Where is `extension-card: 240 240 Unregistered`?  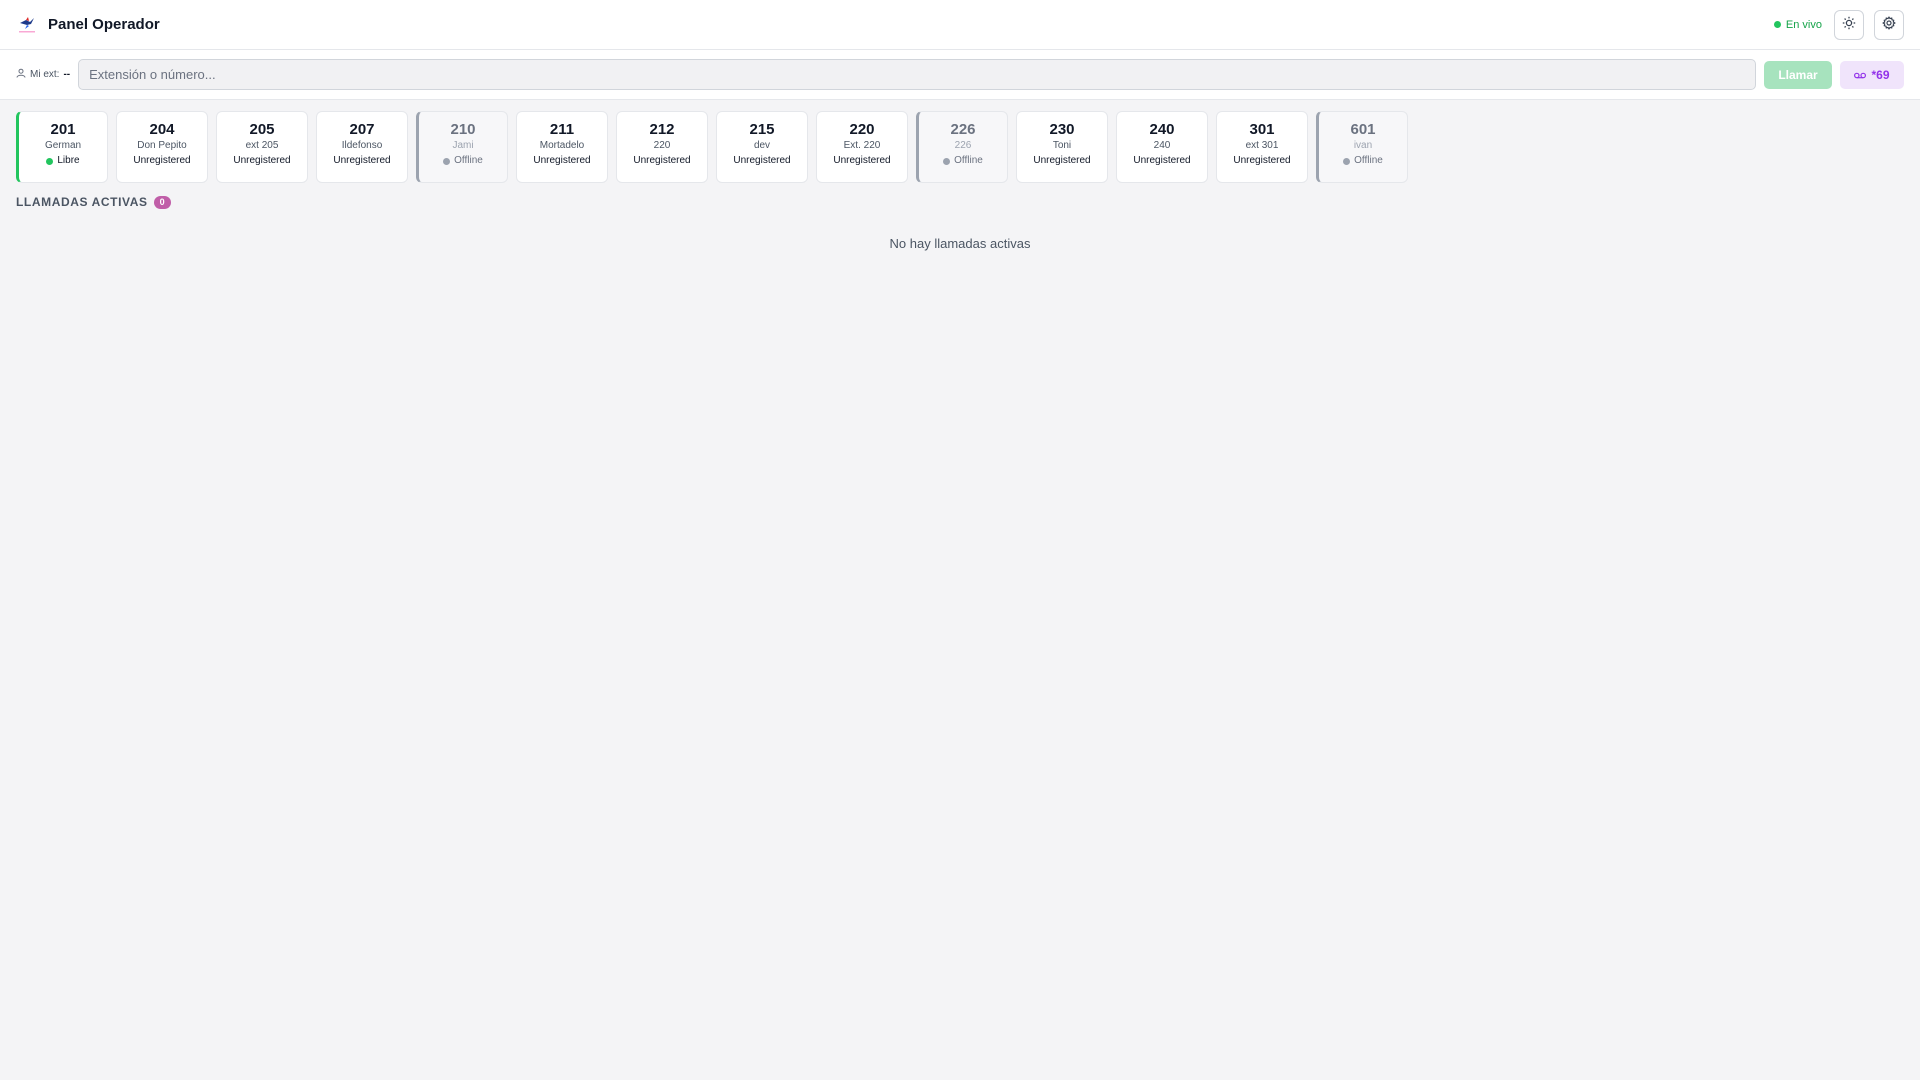
extension-card: 240 240 Unregistered is located at coordinates (1162, 147).